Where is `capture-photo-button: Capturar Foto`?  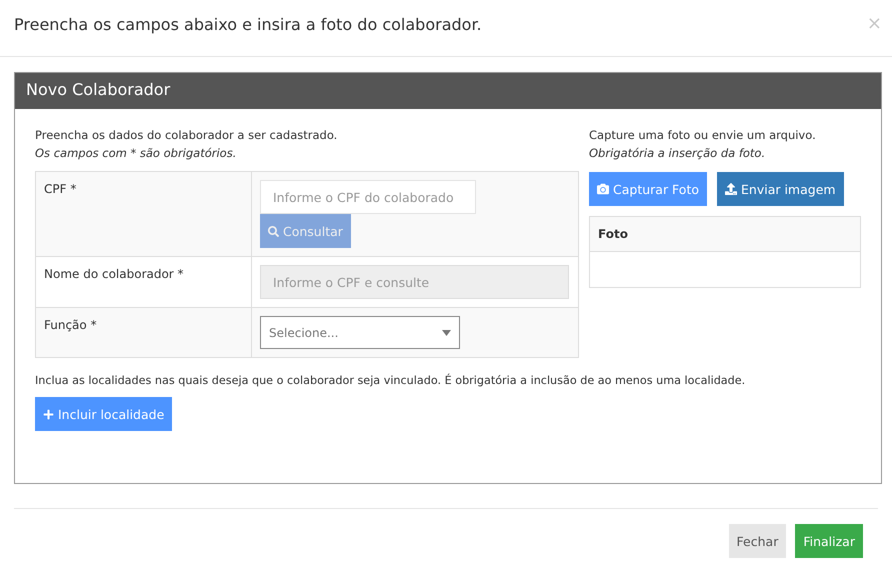
capture-photo-button: Capturar Foto is located at coordinates (648, 189).